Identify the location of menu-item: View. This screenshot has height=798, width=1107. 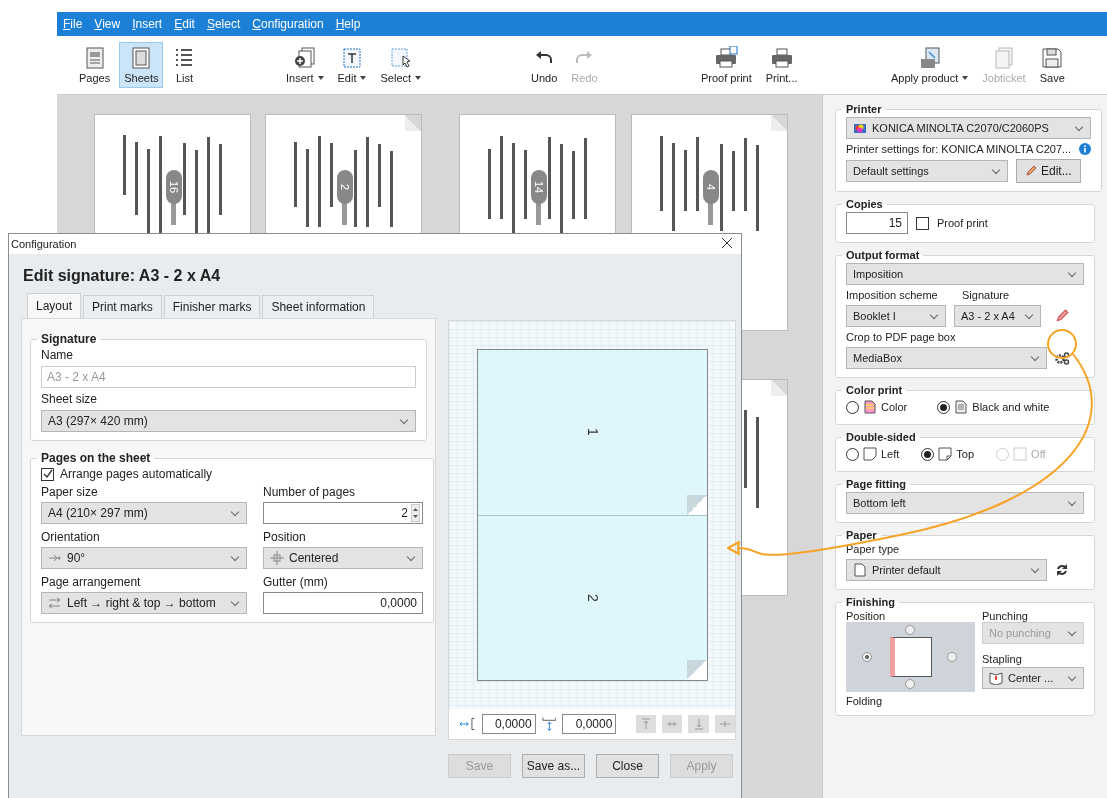
(107, 24).